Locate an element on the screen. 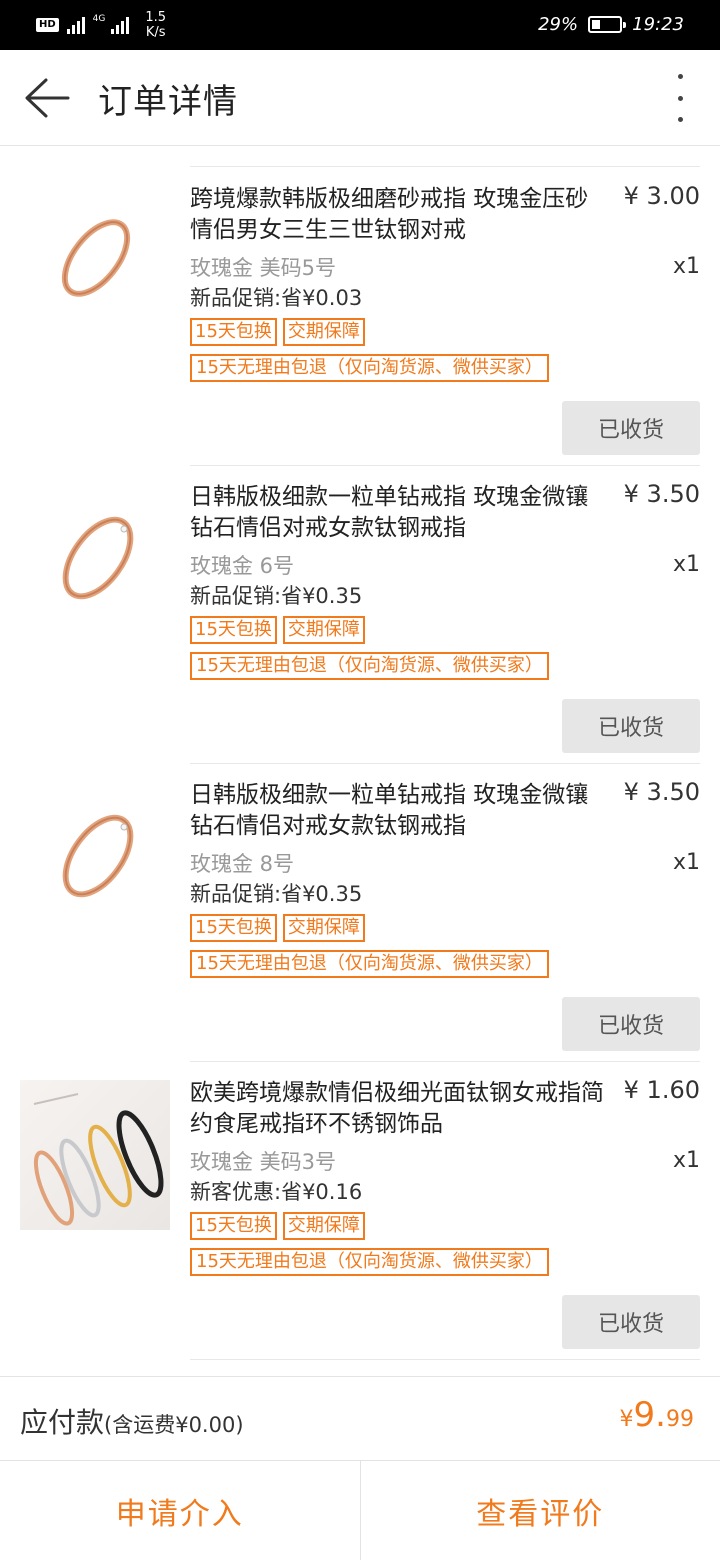 This screenshot has height=1560, width=720. back-arrow-icon is located at coordinates (47, 98).